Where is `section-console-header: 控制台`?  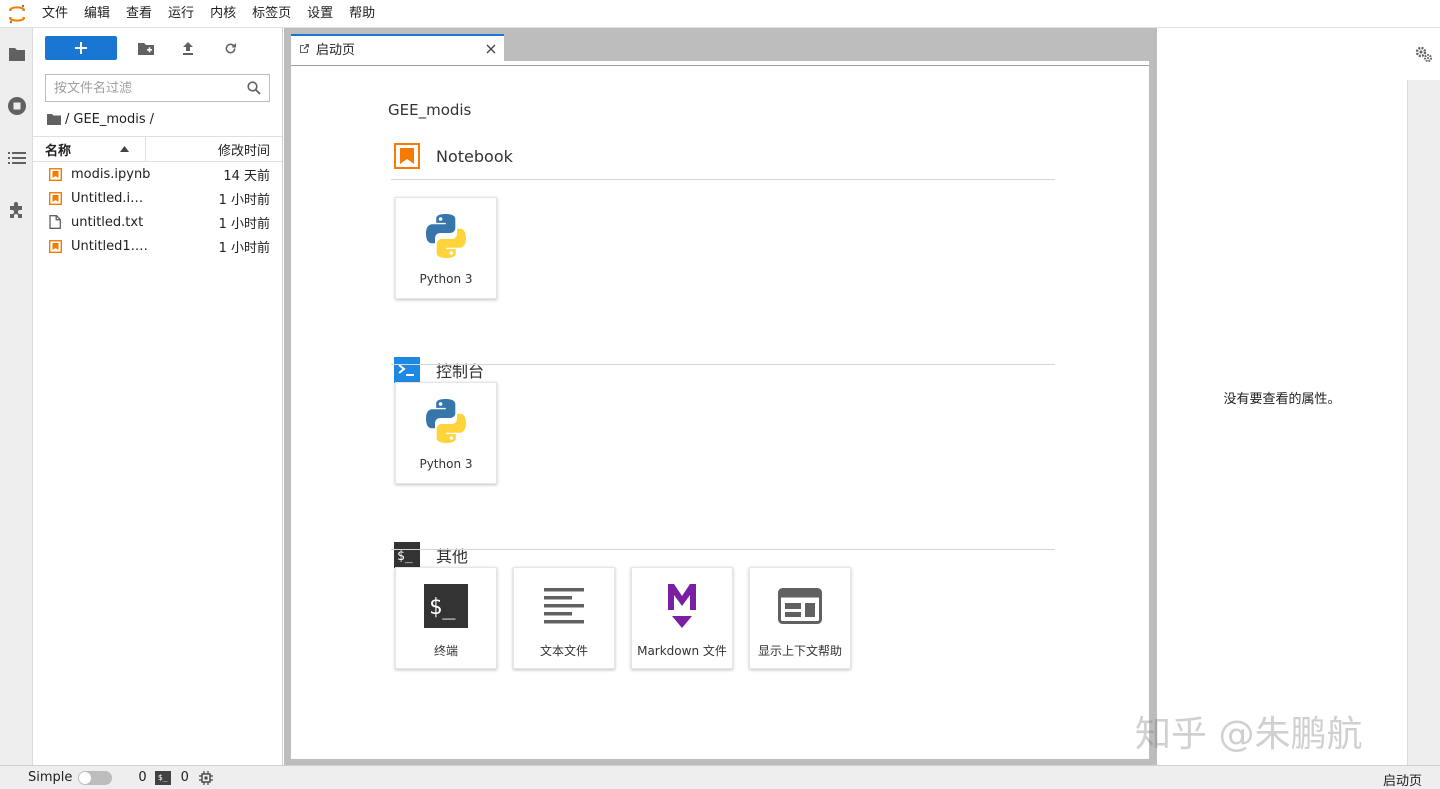 section-console-header: 控制台 is located at coordinates (439, 370).